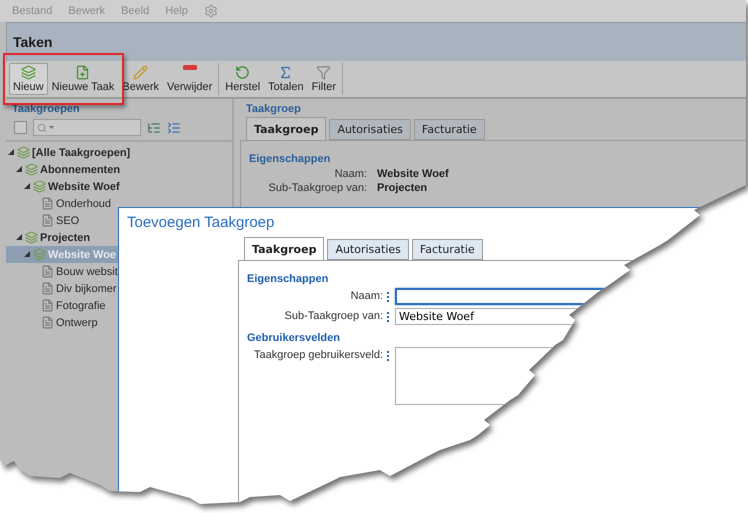 This screenshot has height=513, width=748. Describe the element at coordinates (273, 109) in the screenshot. I see `panel-title: Taakgroep` at that location.